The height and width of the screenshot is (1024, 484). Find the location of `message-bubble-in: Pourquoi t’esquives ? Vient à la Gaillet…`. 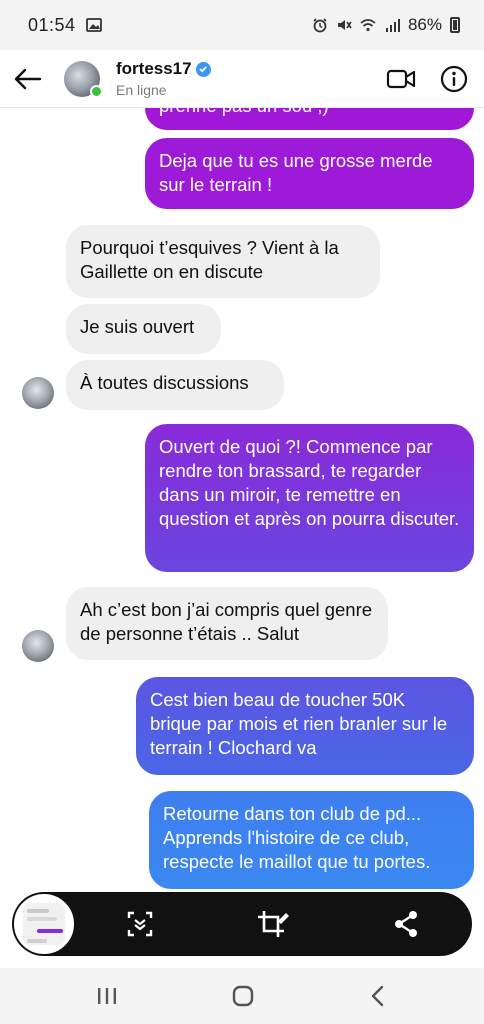

message-bubble-in: Pourquoi t’esquives ? Vient à la Gaillet… is located at coordinates (223, 261).